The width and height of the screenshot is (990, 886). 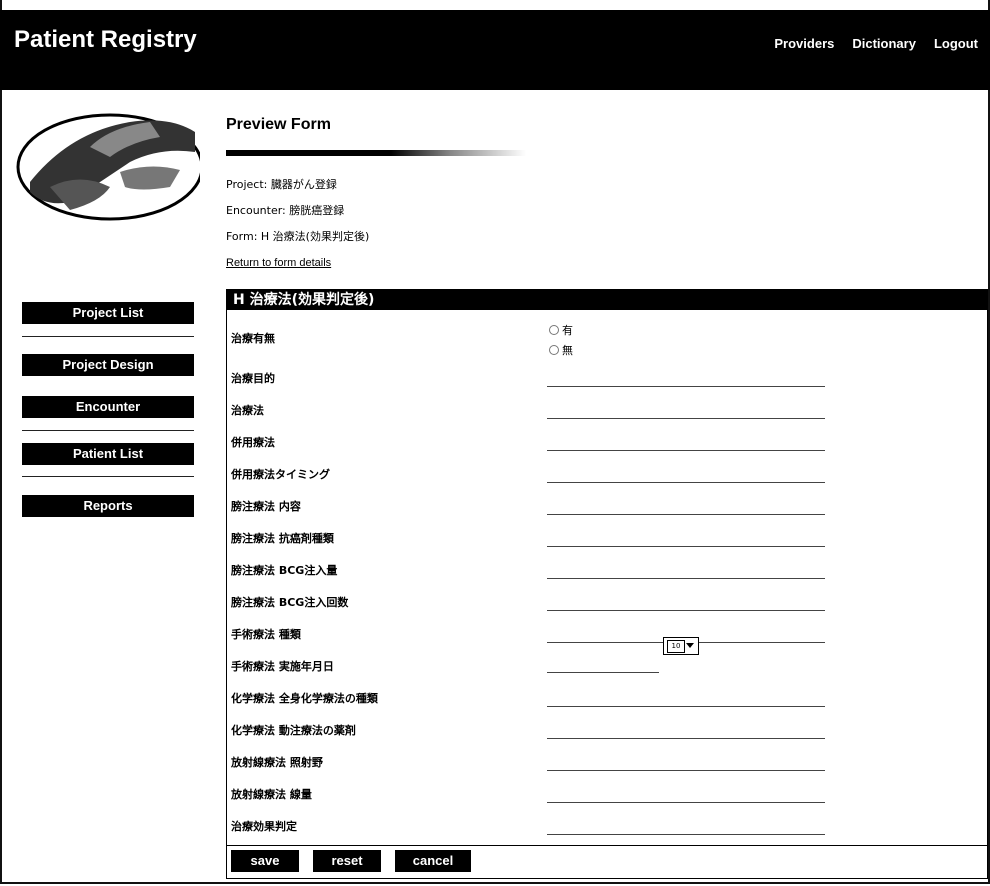 I want to click on field-label: 膀注療法 内容, so click(x=266, y=506).